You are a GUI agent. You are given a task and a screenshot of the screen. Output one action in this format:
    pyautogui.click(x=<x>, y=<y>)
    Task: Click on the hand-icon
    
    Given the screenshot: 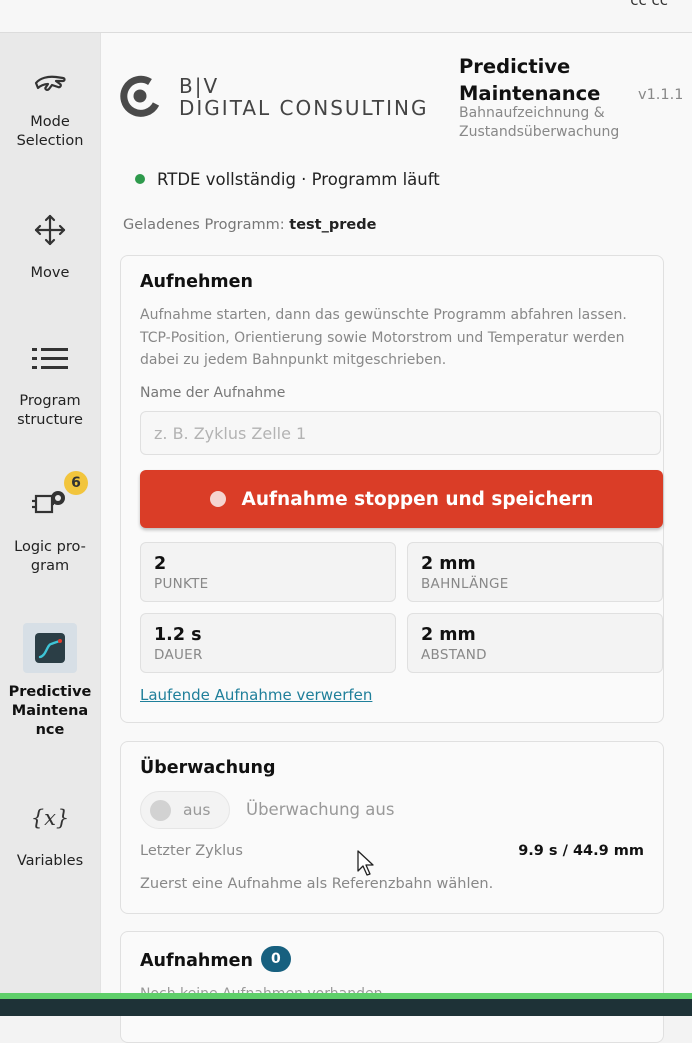 What is the action you would take?
    pyautogui.click(x=50, y=83)
    